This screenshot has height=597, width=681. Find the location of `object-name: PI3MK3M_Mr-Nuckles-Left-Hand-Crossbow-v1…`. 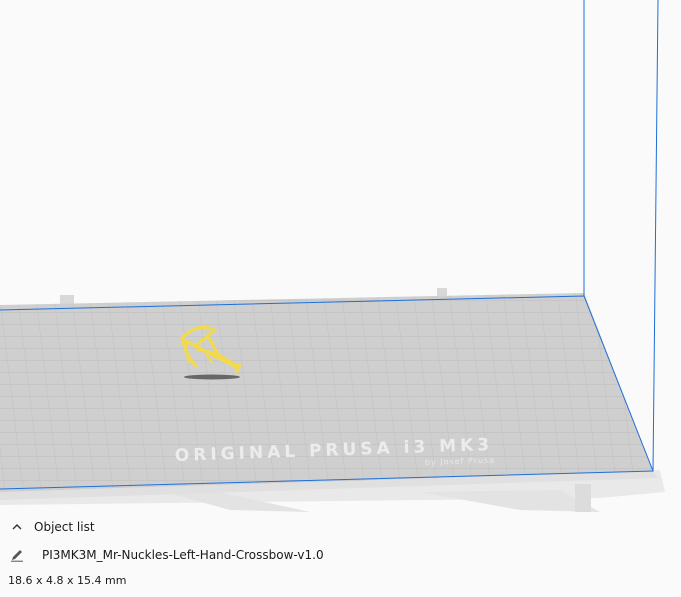

object-name: PI3MK3M_Mr-Nuckles-Left-Hand-Crossbow-v1… is located at coordinates (183, 555).